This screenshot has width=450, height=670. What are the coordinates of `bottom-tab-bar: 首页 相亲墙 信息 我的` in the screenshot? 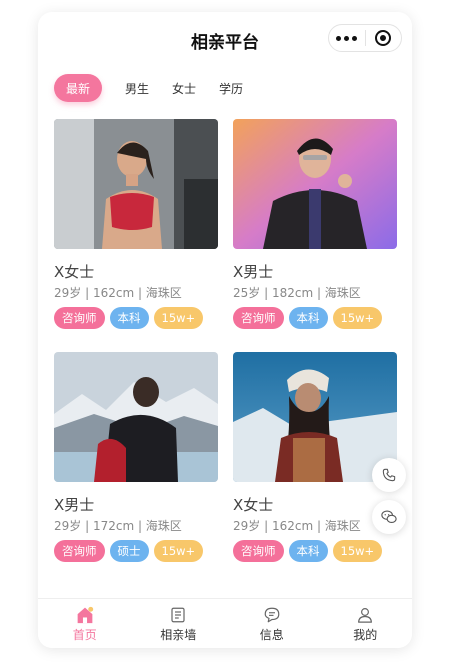 It's located at (225, 623).